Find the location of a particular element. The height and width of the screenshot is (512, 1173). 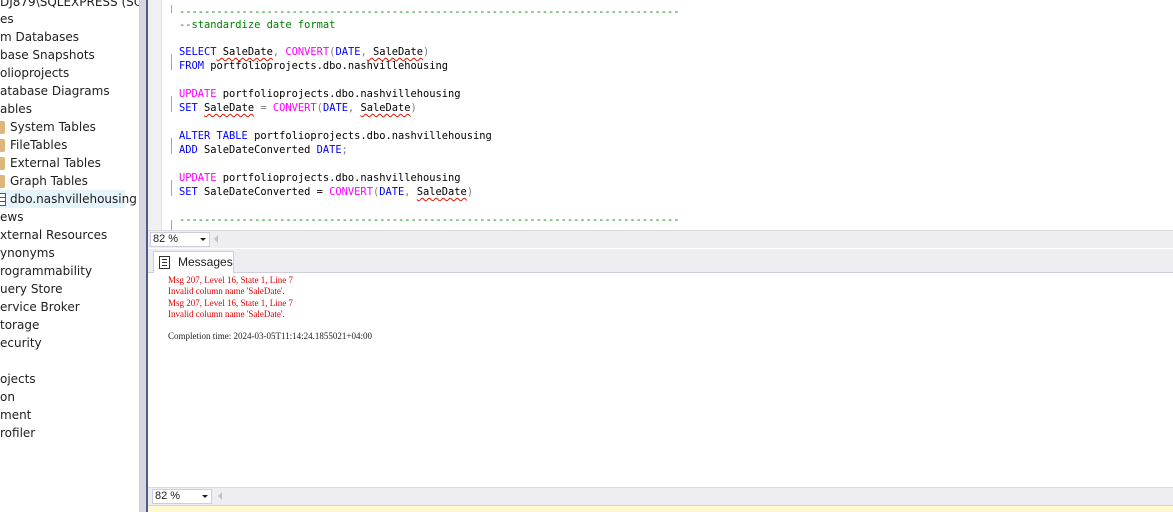

tree-item-label: m Databases is located at coordinates (40, 37).